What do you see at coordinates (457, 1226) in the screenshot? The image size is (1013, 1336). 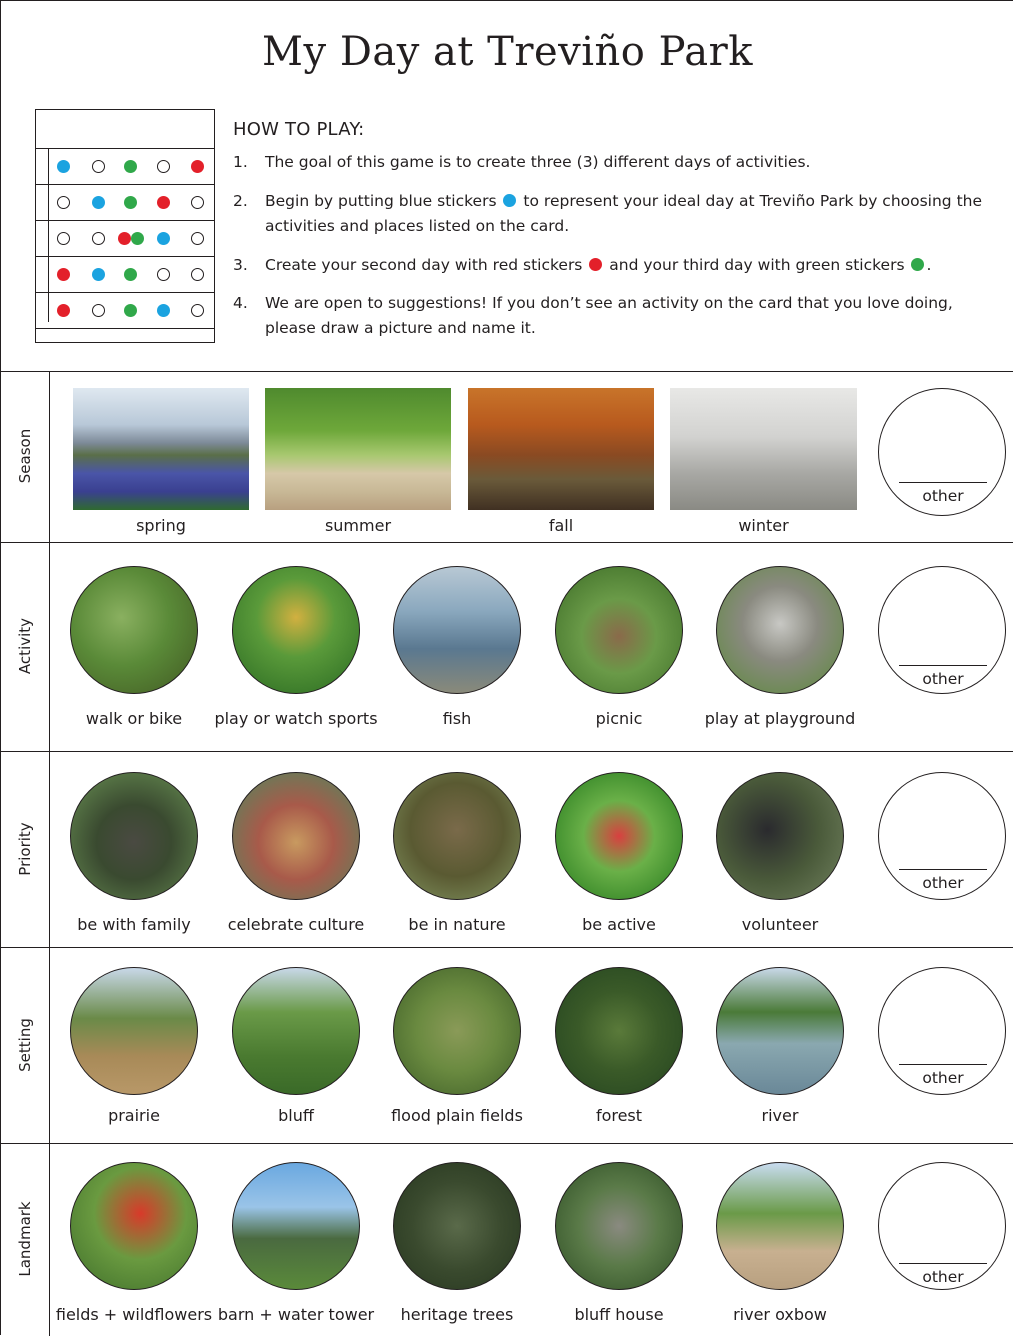 I see `heritage-trees-photo` at bounding box center [457, 1226].